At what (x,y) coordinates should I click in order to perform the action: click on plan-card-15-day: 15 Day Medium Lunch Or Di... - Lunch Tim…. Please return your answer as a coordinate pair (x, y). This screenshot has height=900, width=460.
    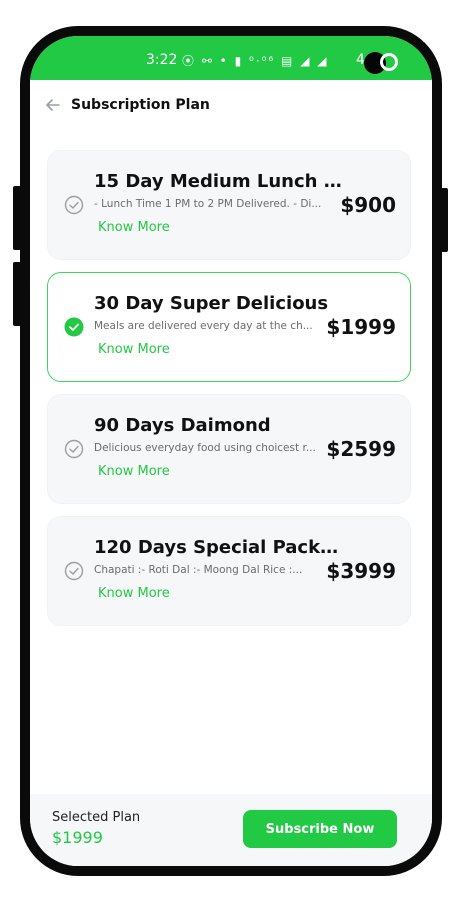
    Looking at the image, I should click on (229, 205).